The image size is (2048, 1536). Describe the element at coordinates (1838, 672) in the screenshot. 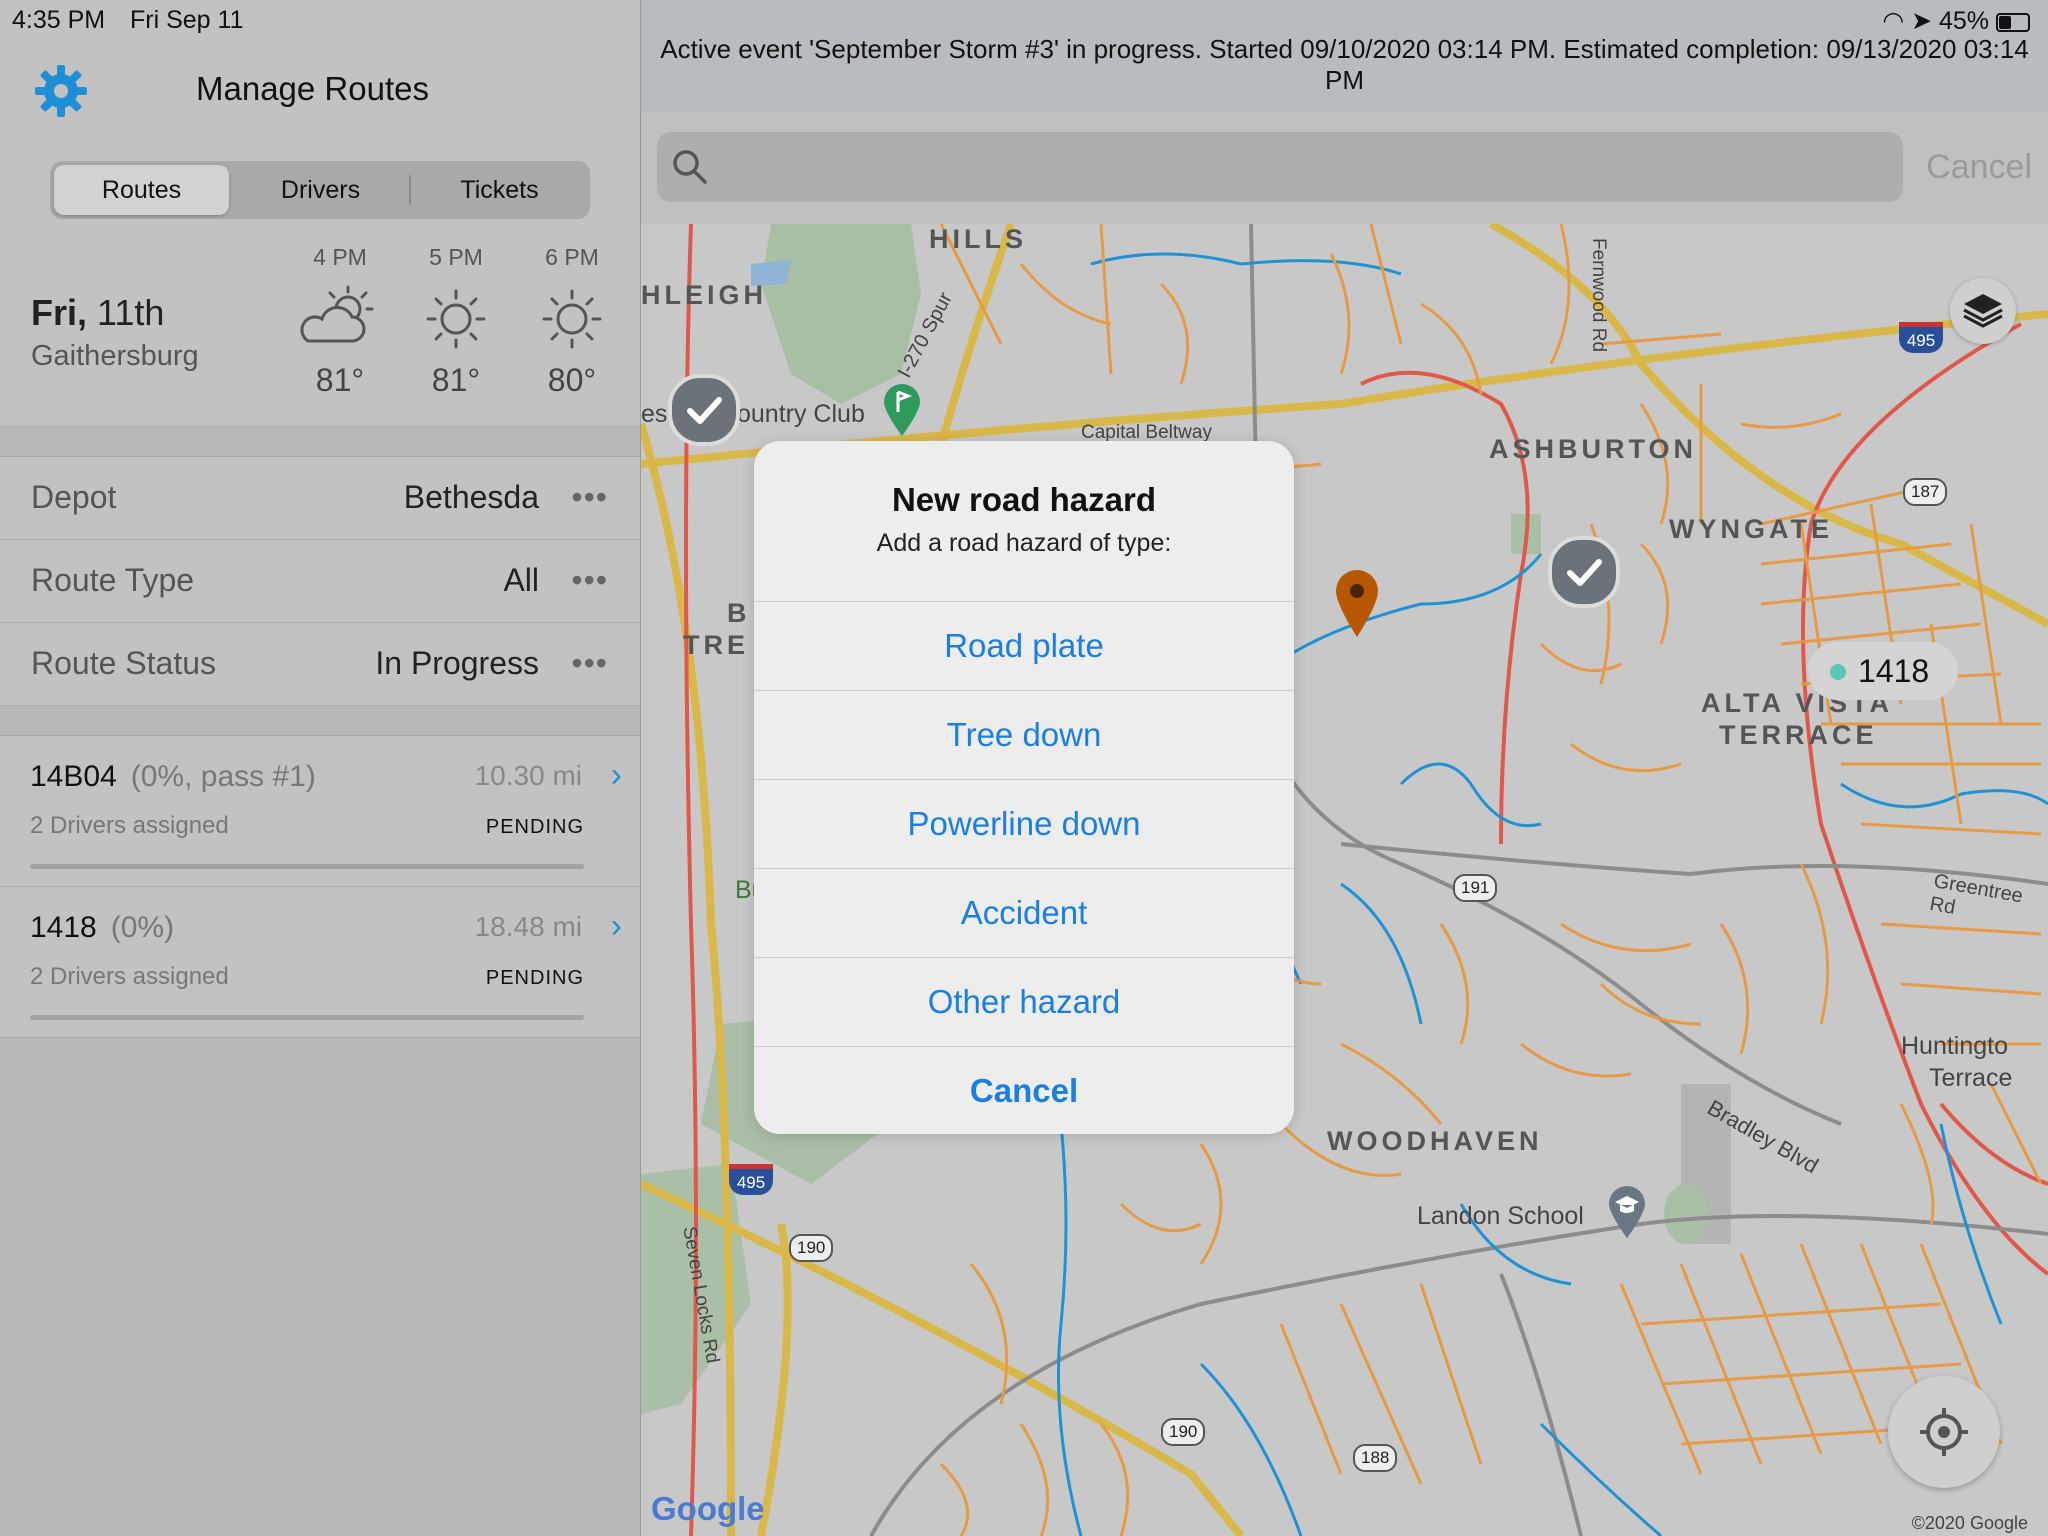

I see `route-color-dot` at that location.